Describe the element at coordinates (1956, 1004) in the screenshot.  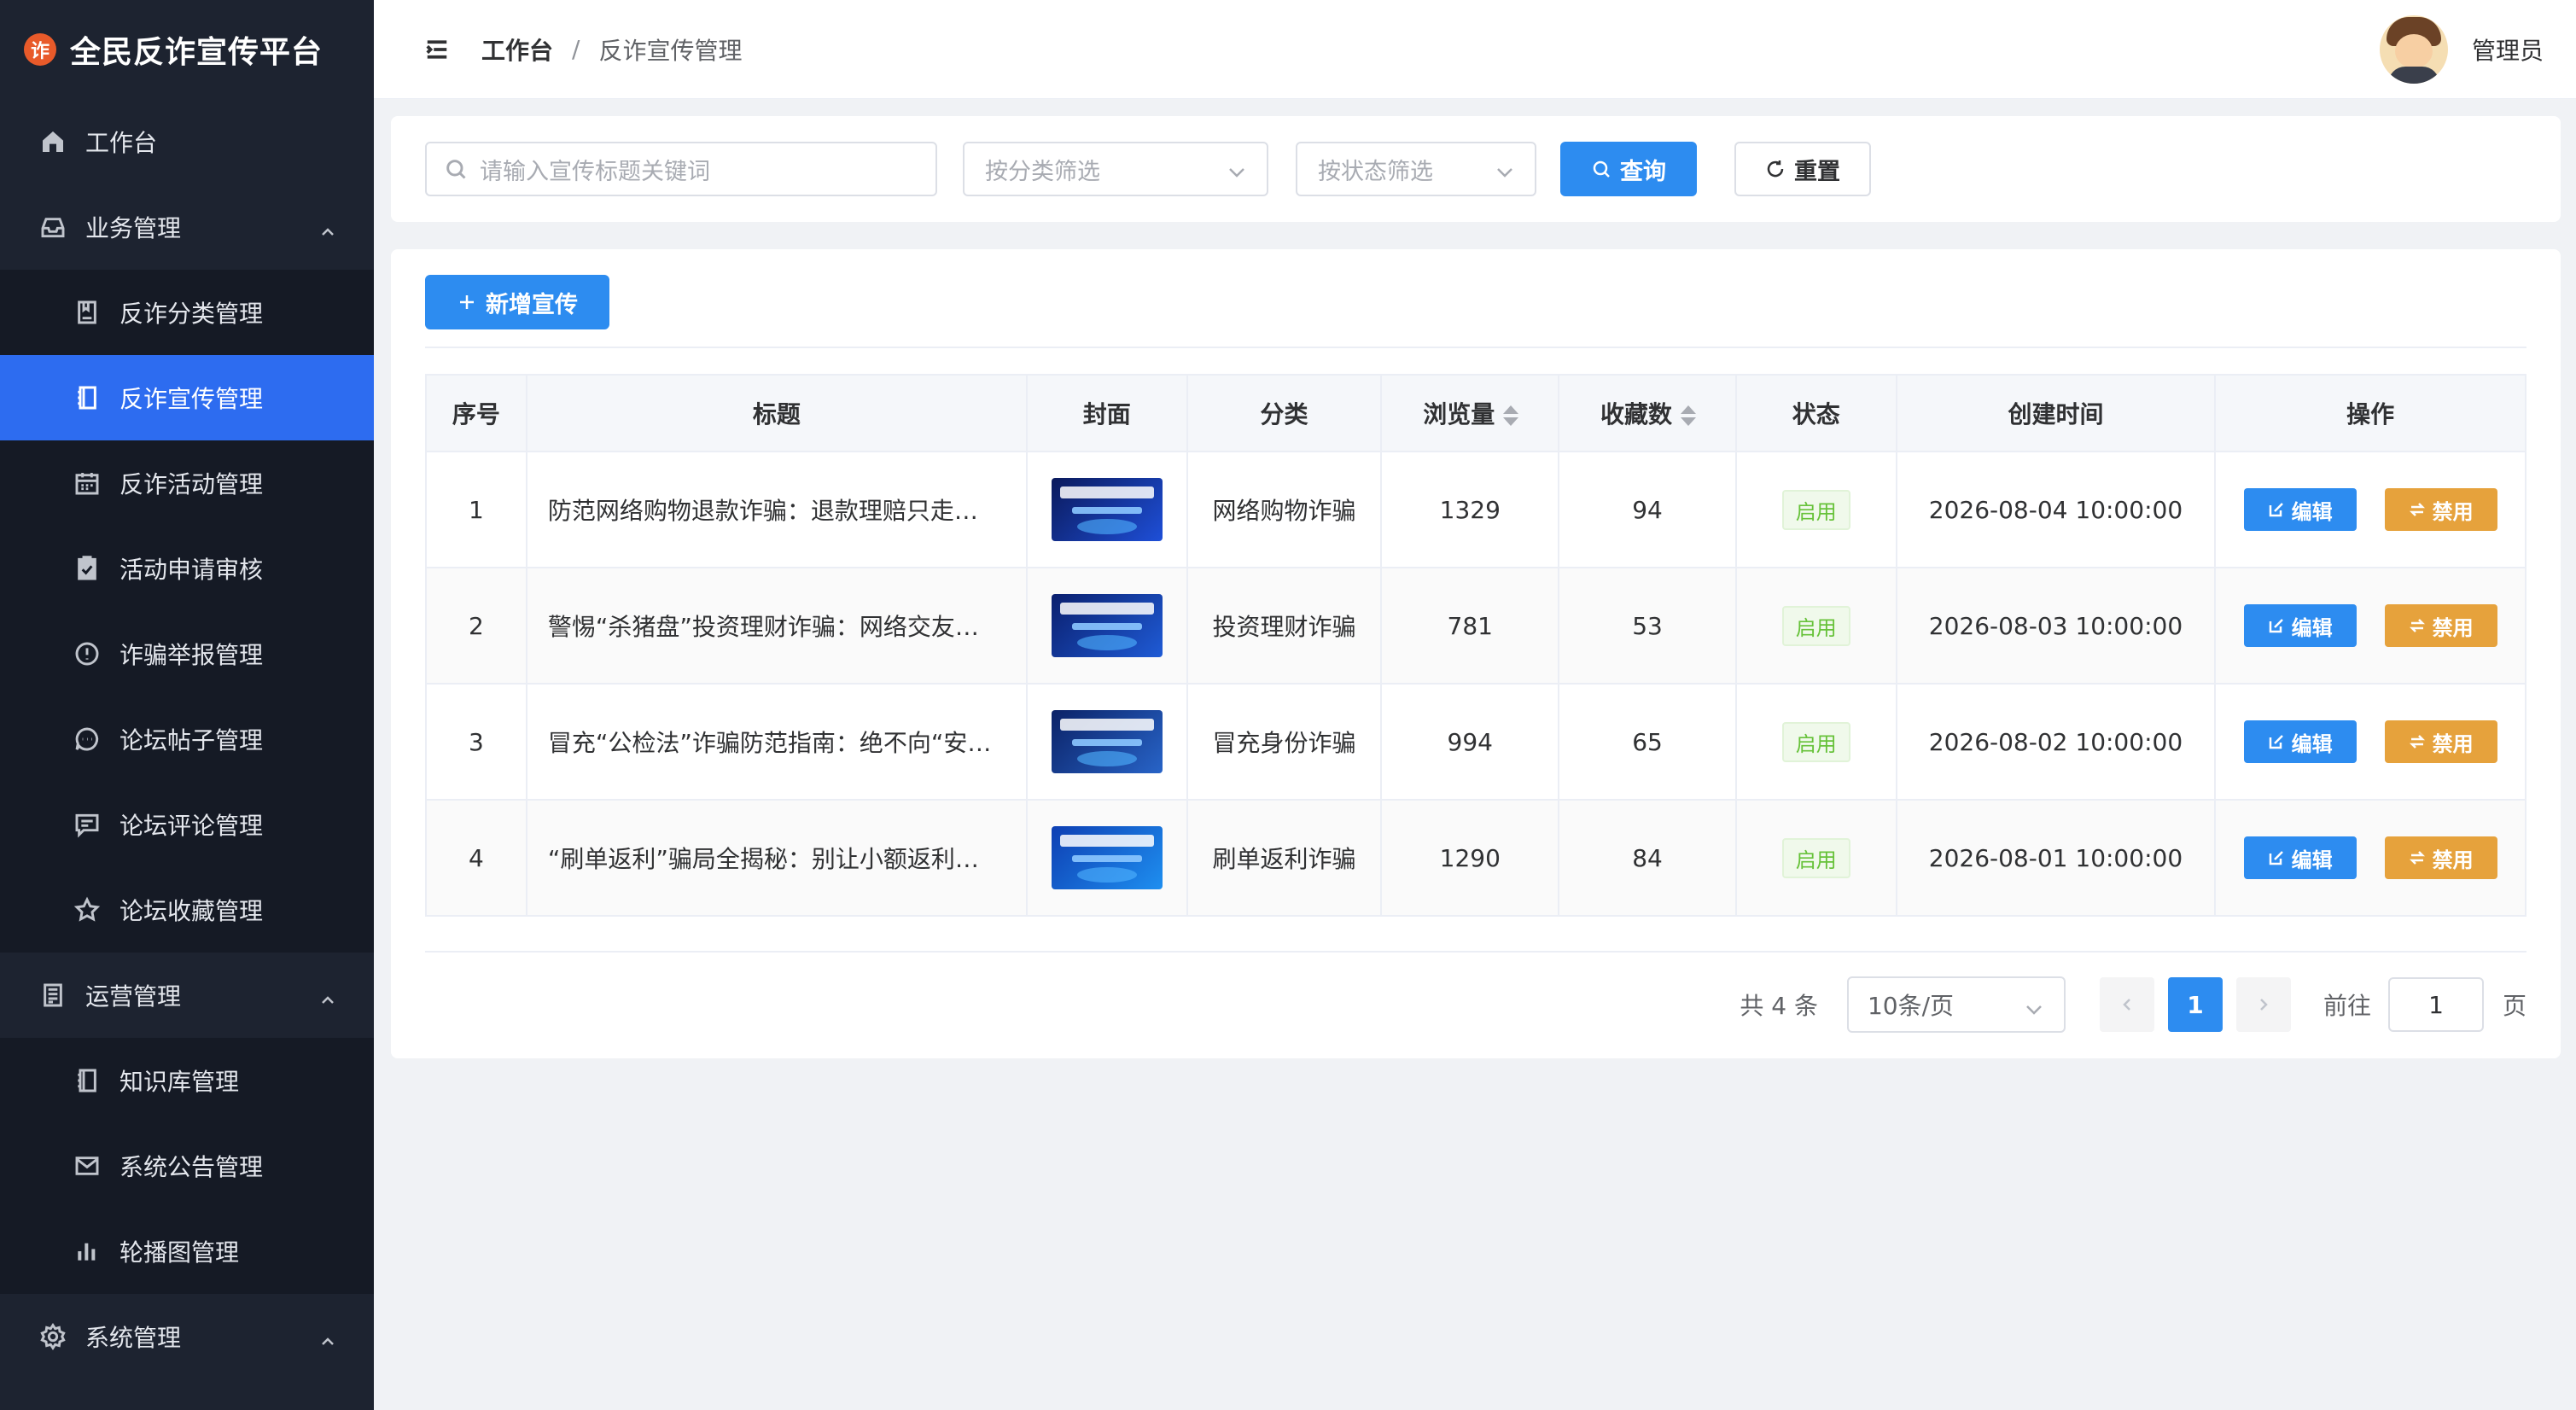
I see `page-size-select: 10条/页` at that location.